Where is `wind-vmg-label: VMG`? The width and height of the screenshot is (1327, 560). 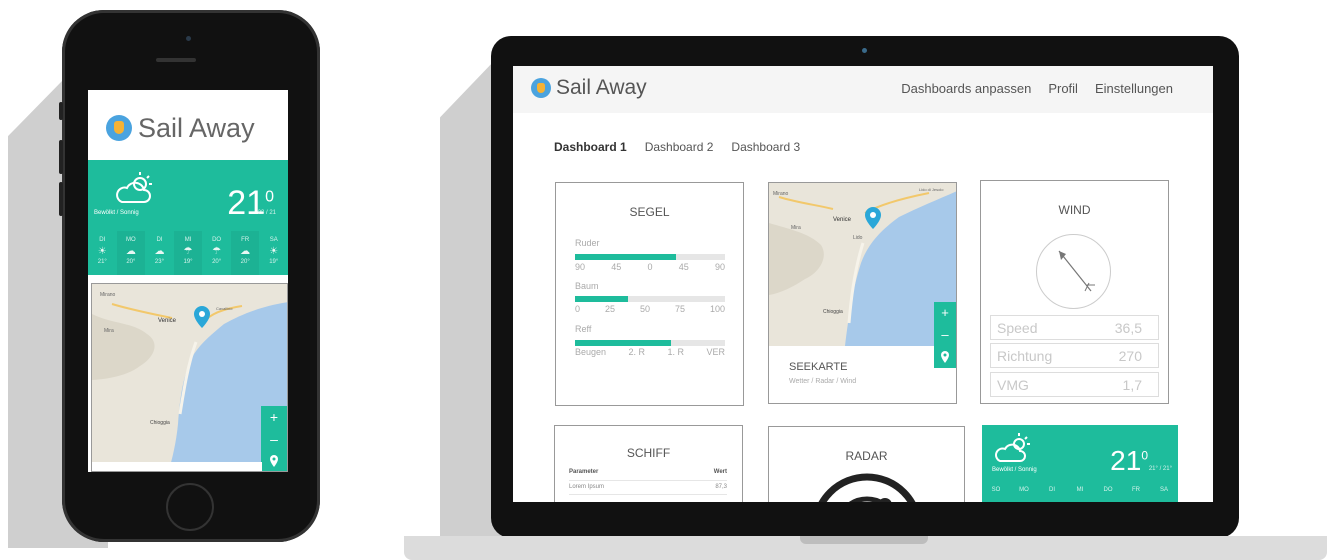 wind-vmg-label: VMG is located at coordinates (1013, 385).